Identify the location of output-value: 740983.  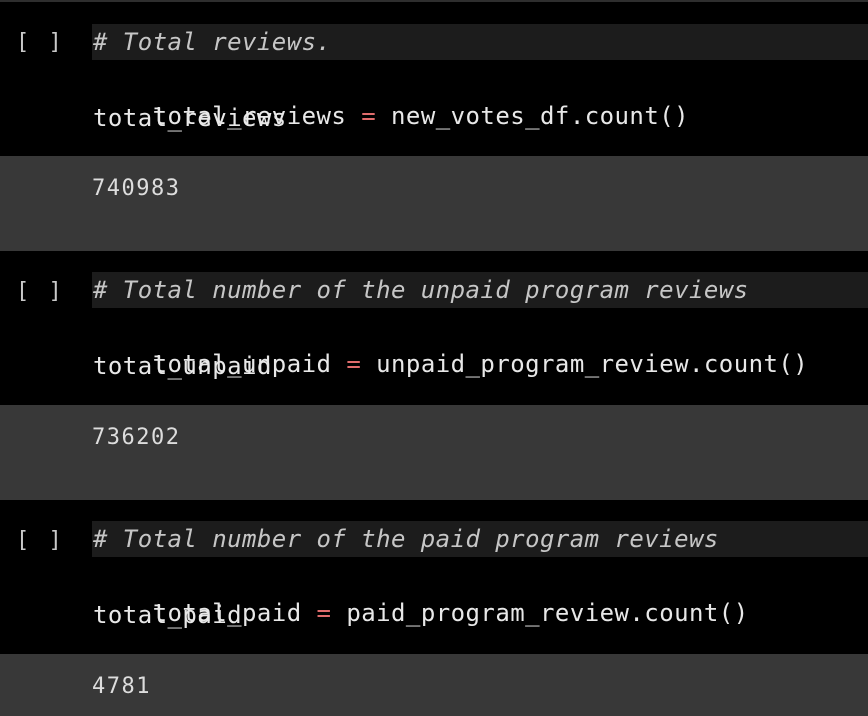
(136, 188).